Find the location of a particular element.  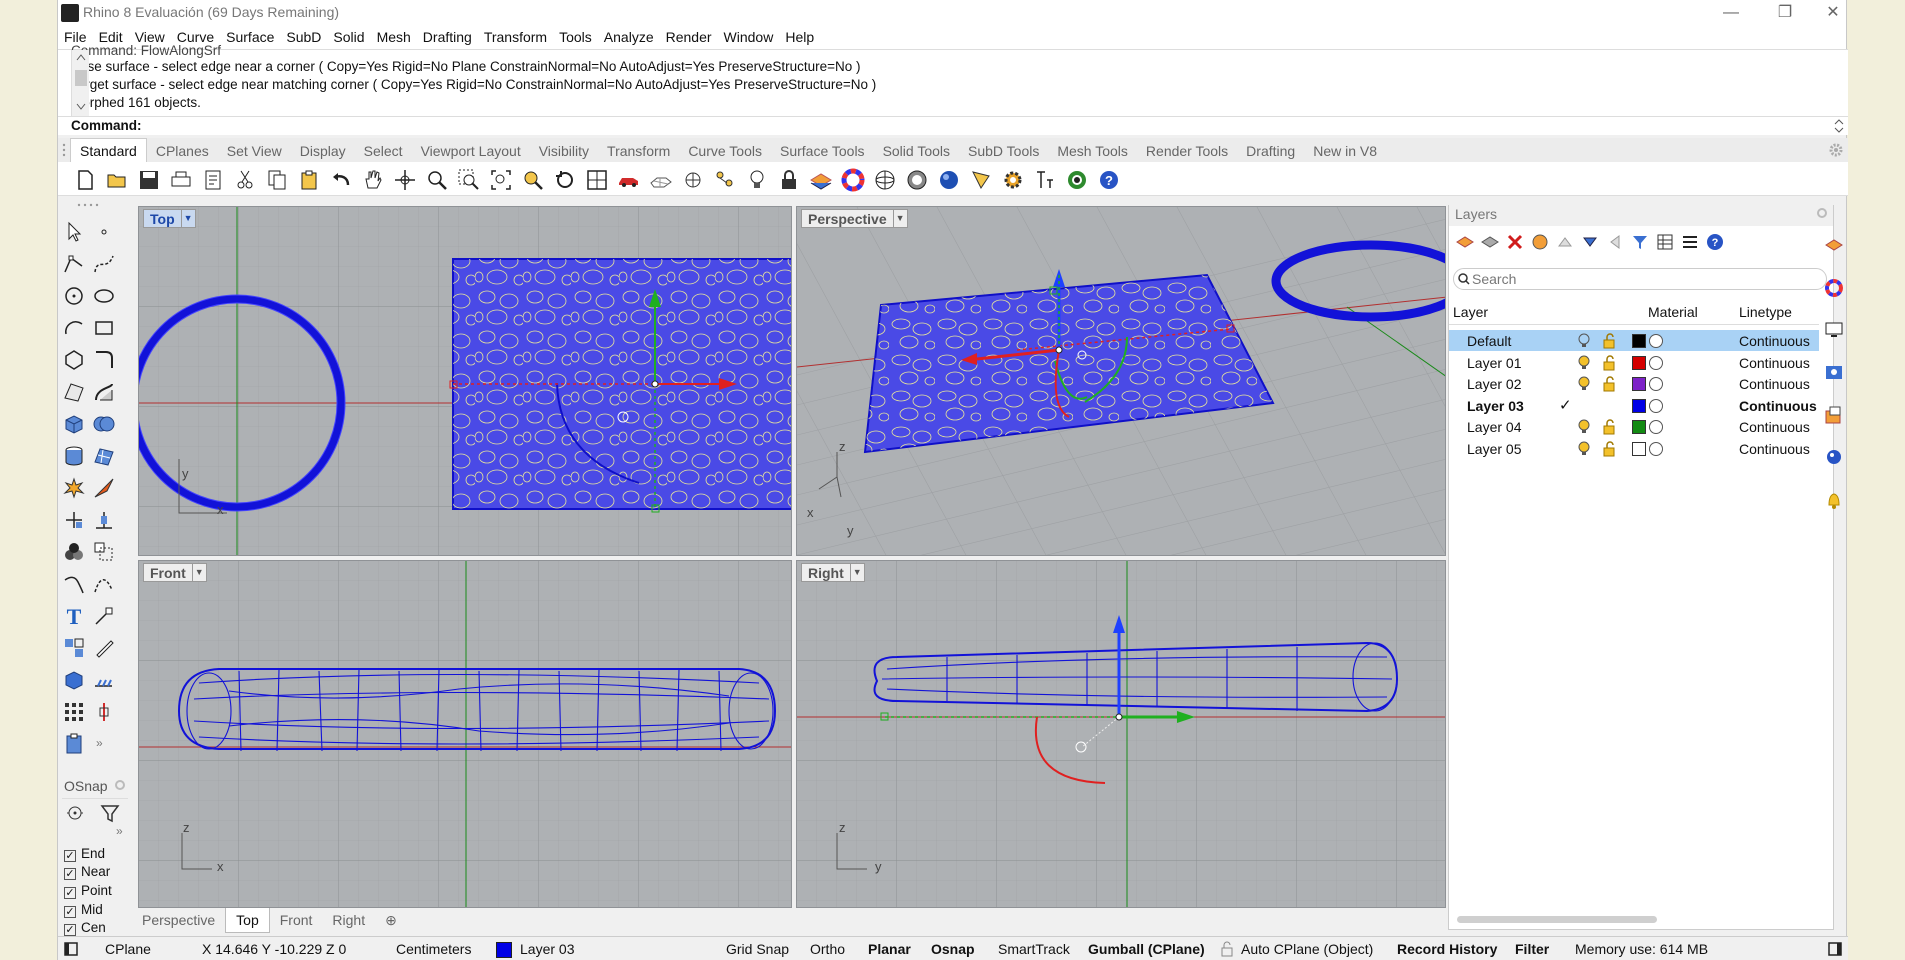

curve-icon is located at coordinates (104, 264).